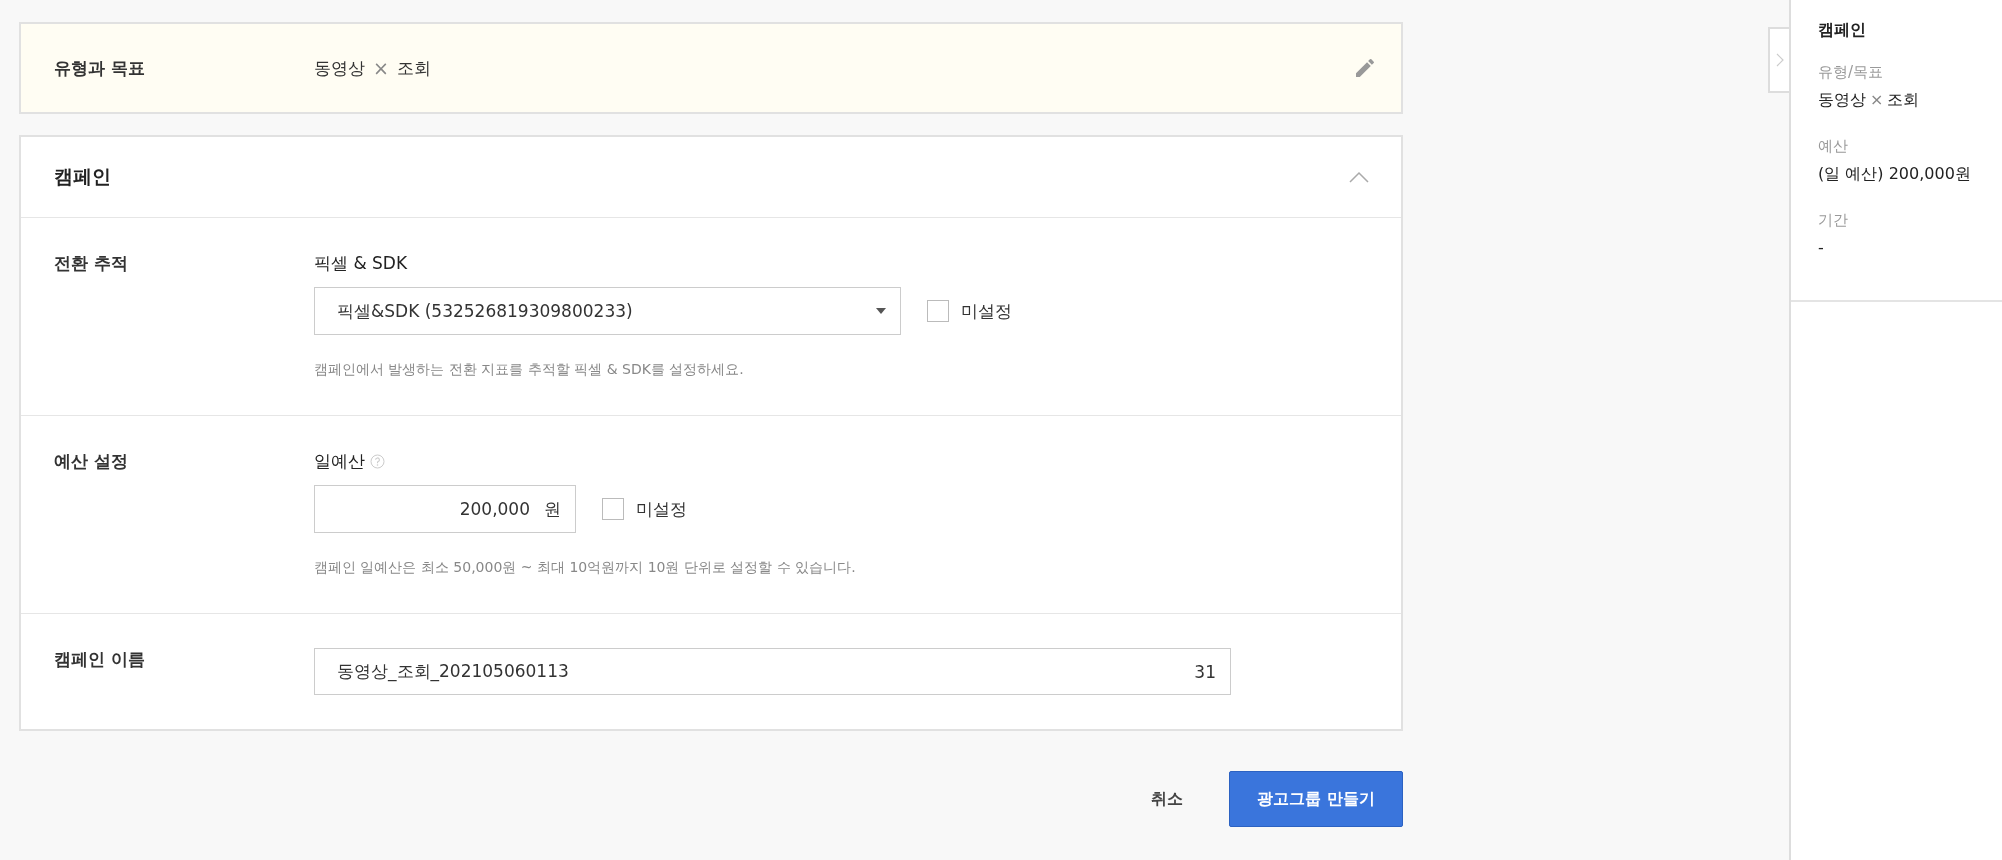 The height and width of the screenshot is (860, 2002). Describe the element at coordinates (607, 311) in the screenshot. I see `dropdown: 픽셀&SDK (532526819309800233)` at that location.